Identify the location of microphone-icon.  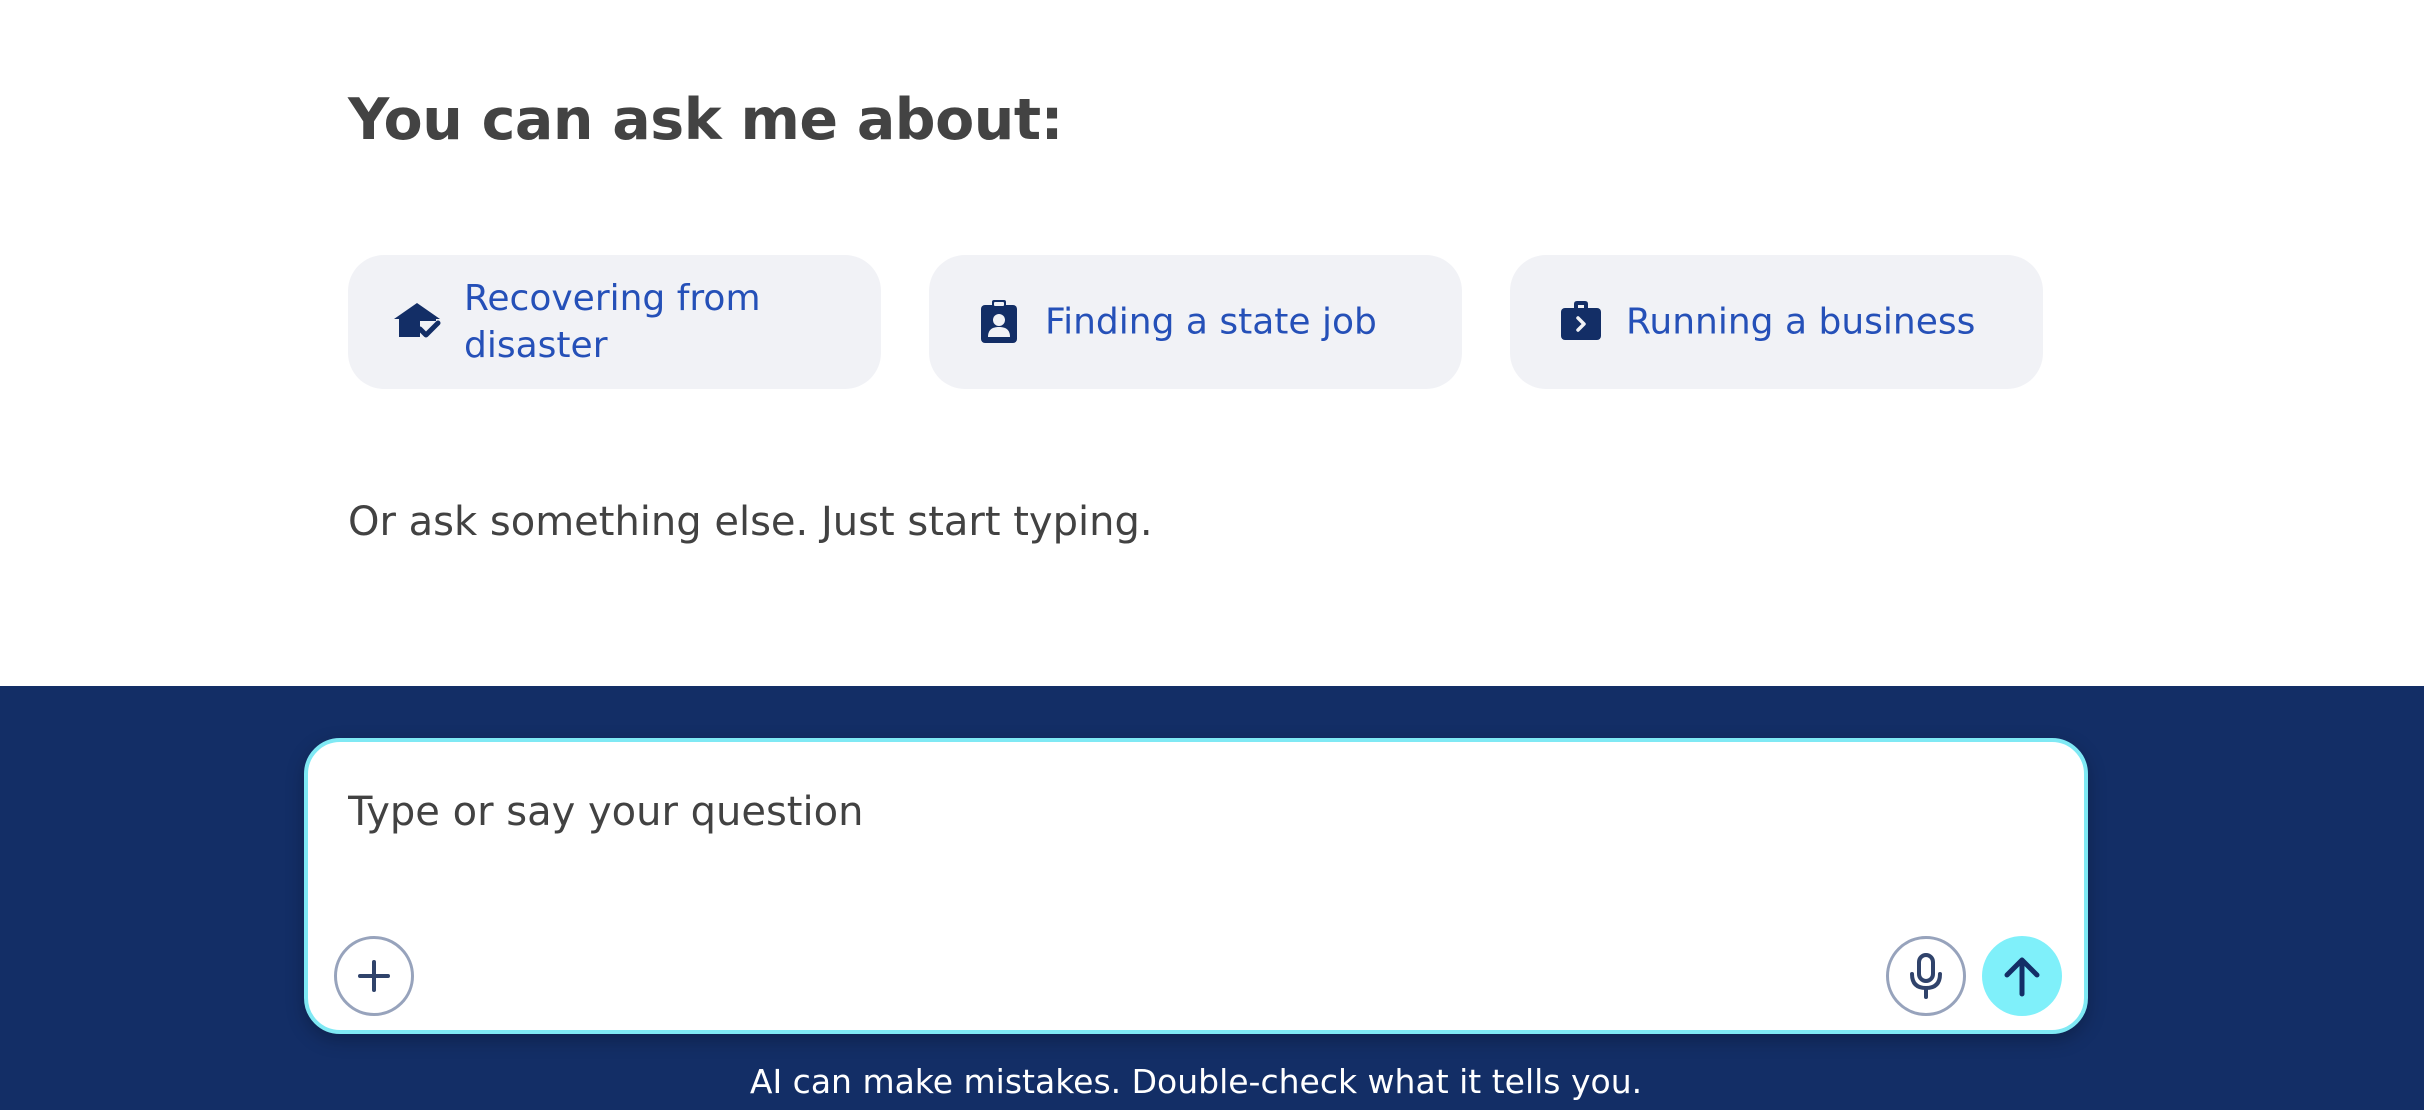
(1926, 976).